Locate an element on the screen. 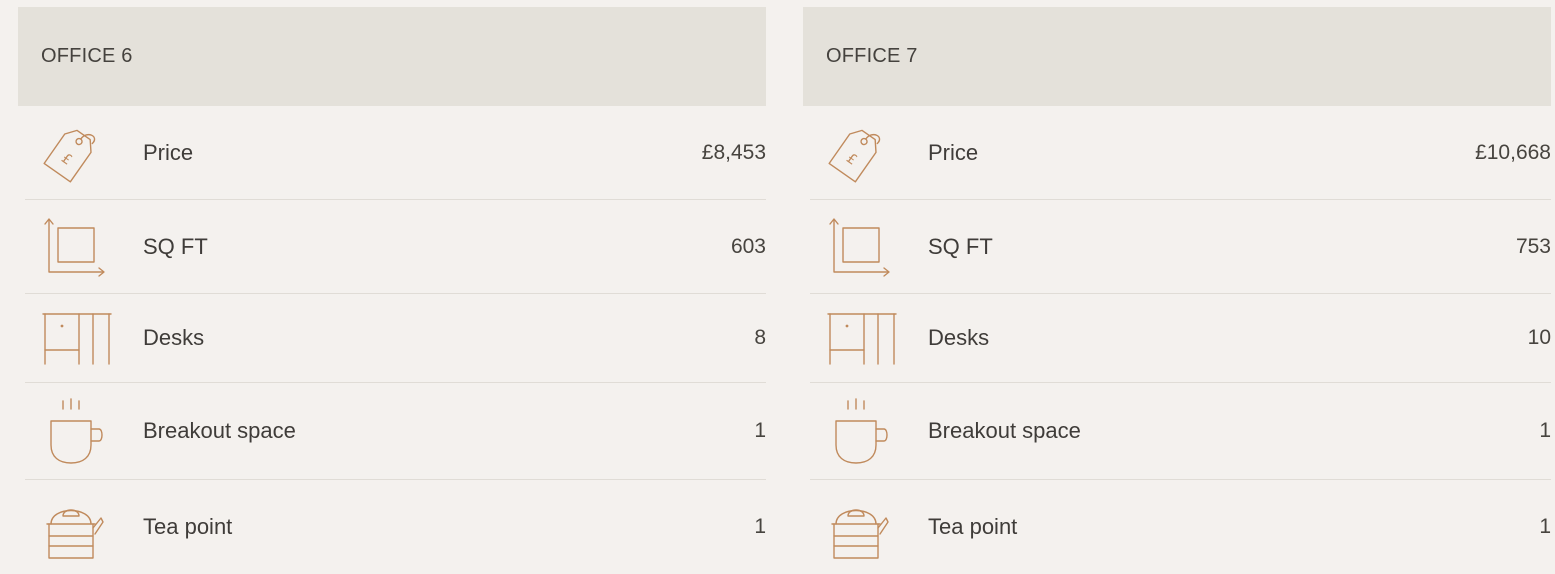 The height and width of the screenshot is (574, 1555). spec-row-desks: Desks 10 is located at coordinates (1180, 338).